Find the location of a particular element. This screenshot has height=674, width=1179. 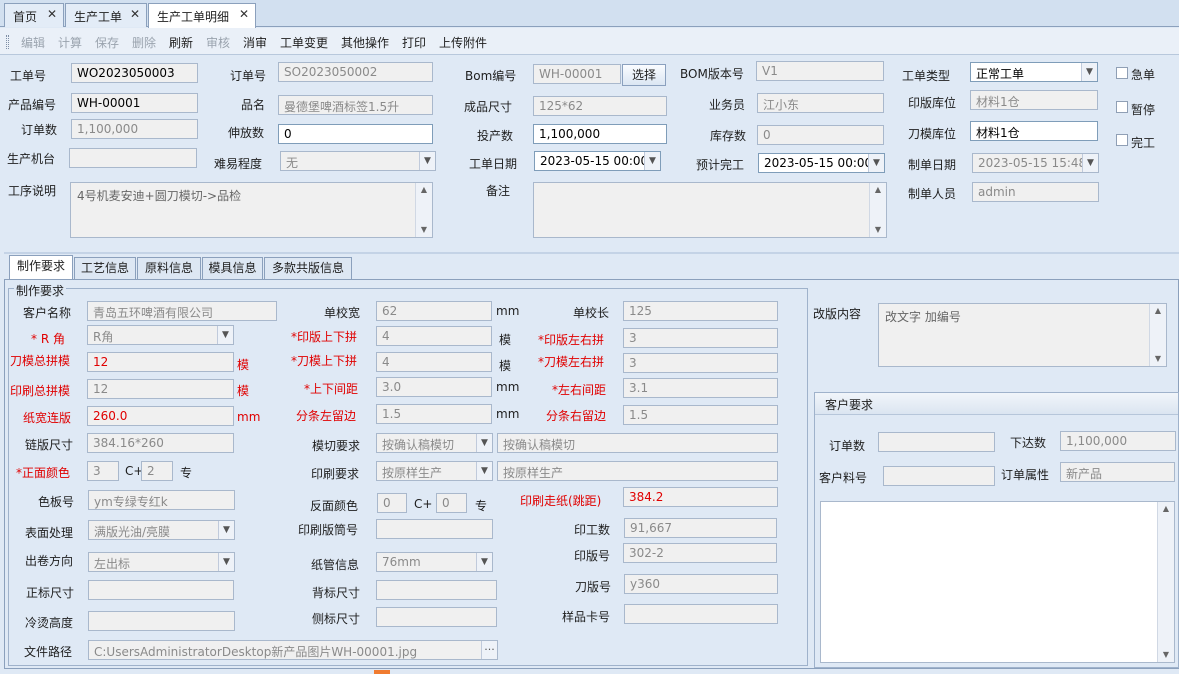

print-feed-field: 384.2 is located at coordinates (700, 497).